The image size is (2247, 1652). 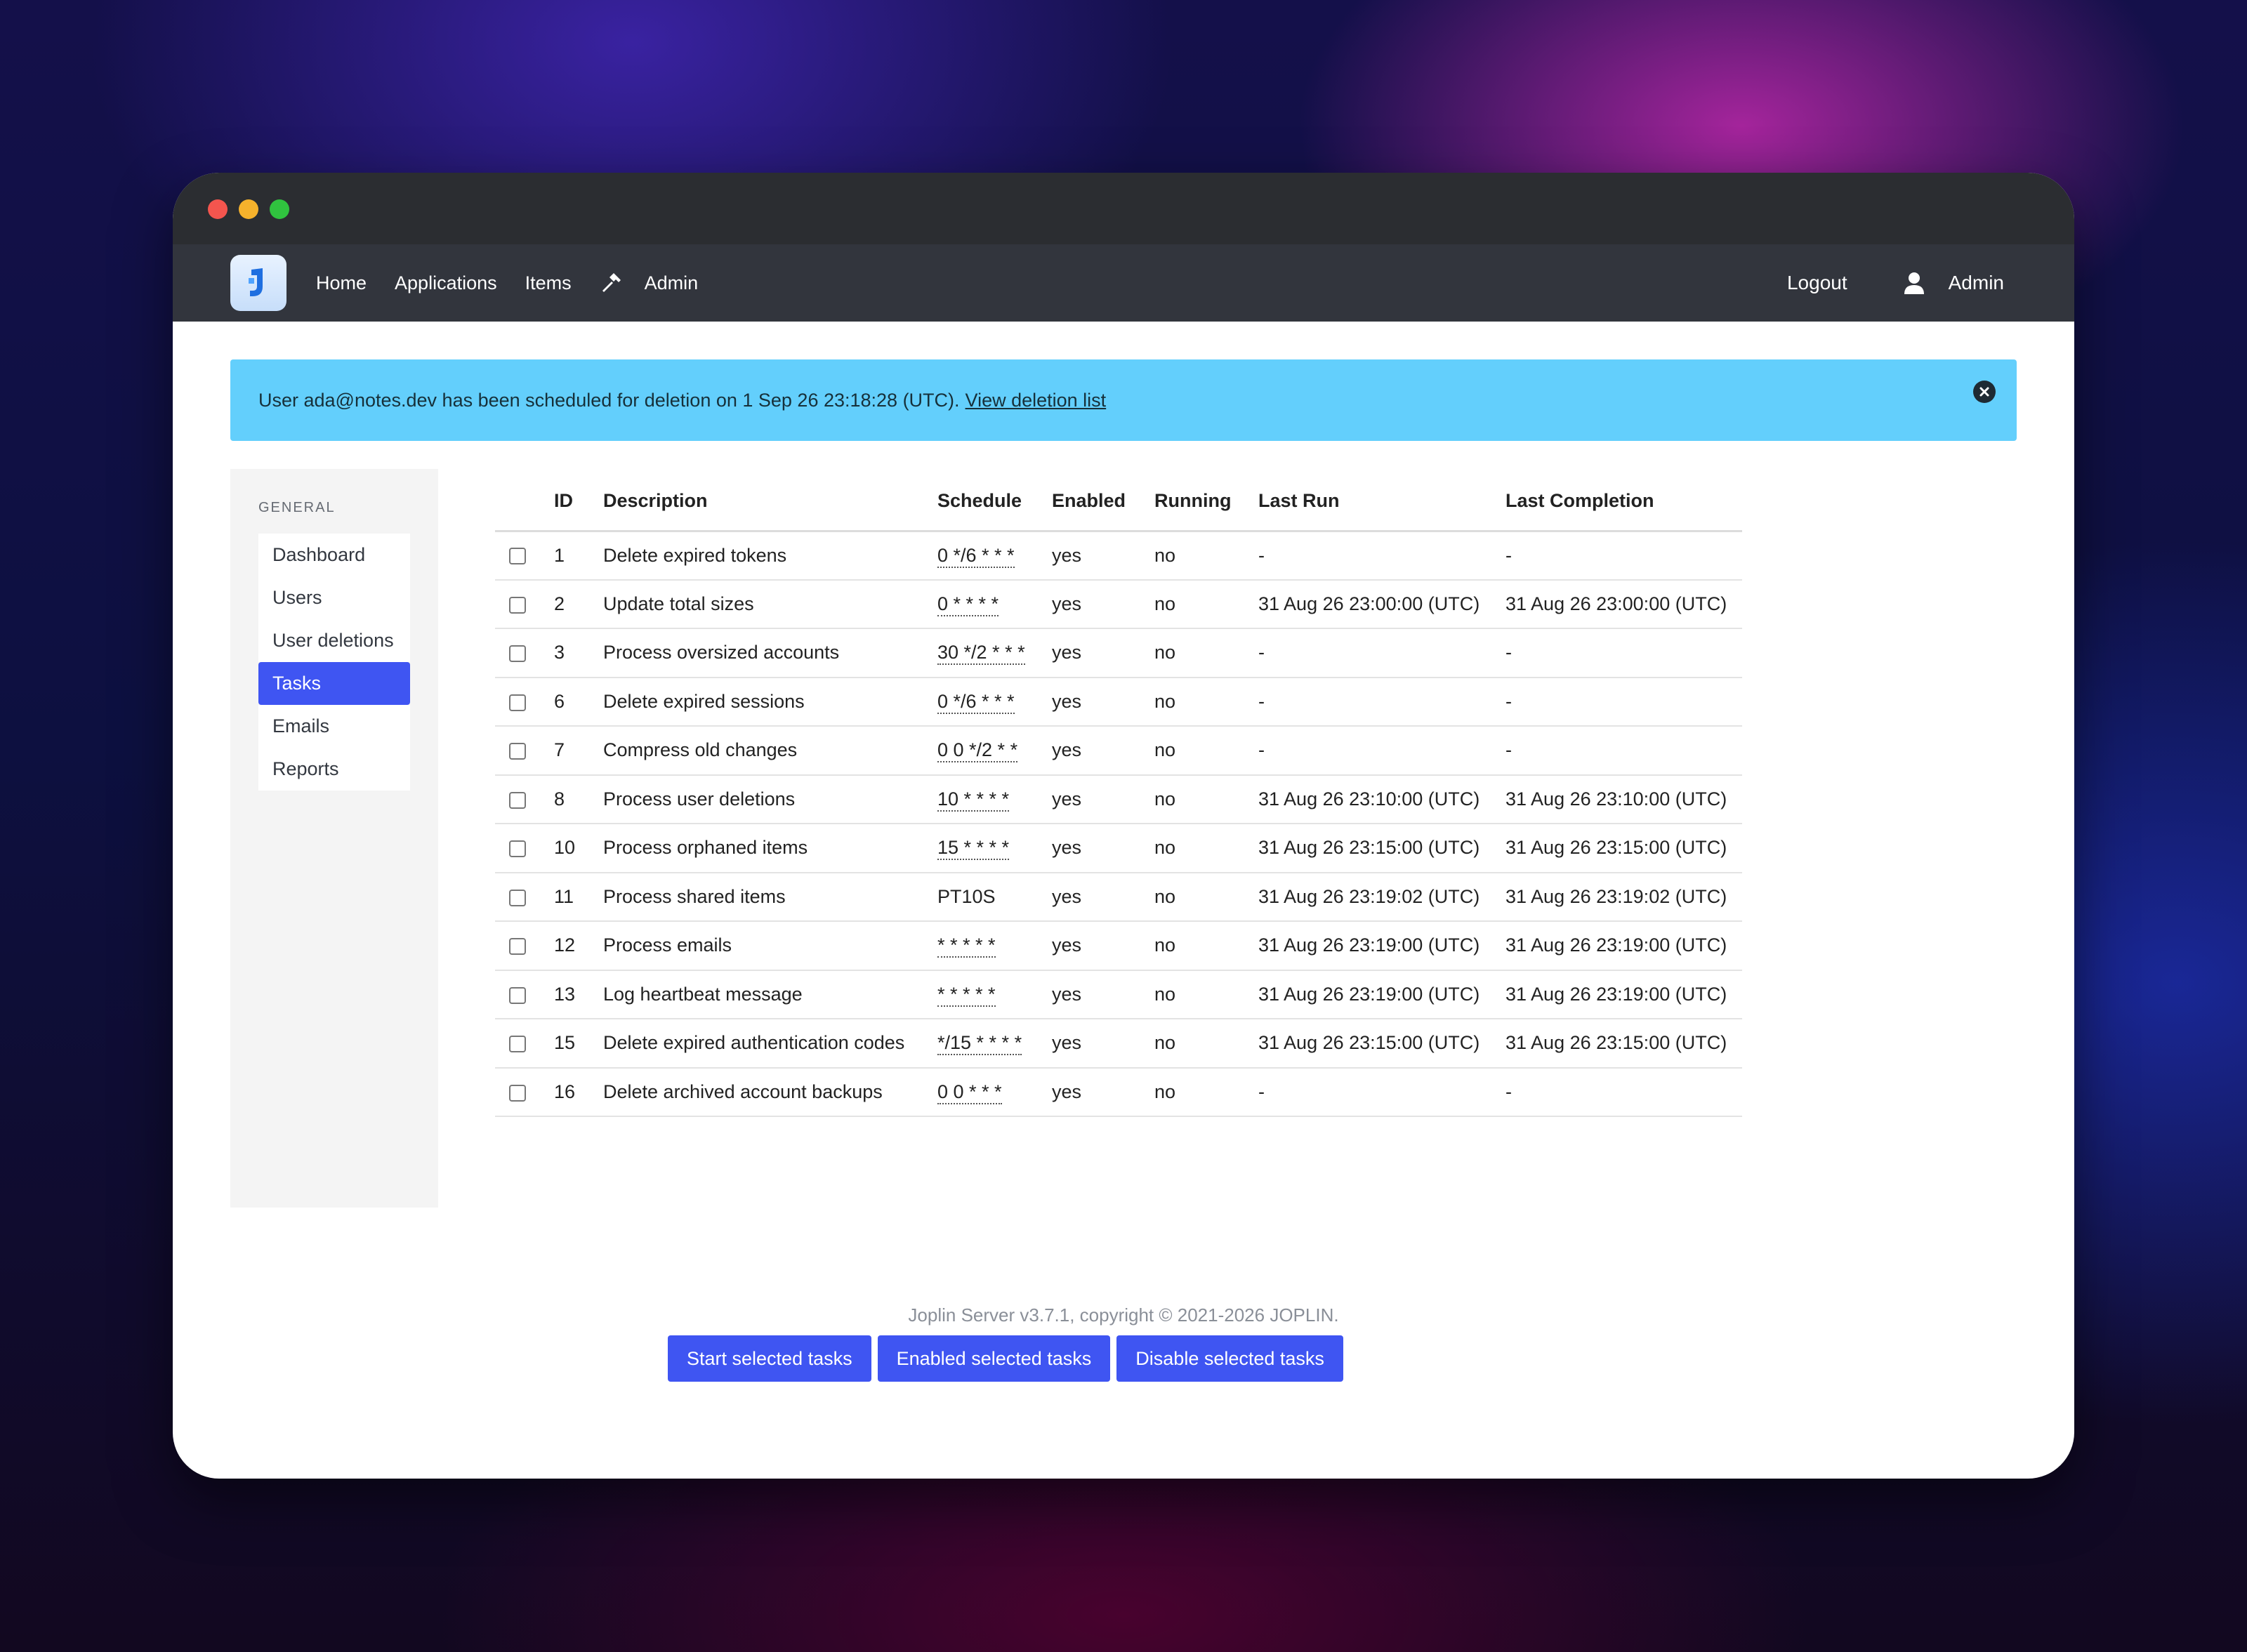 I want to click on nav-right-group: Logout Admin, so click(x=1895, y=283).